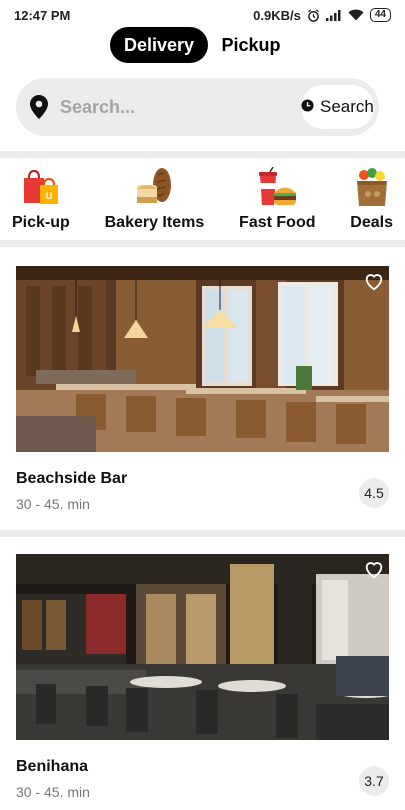 The width and height of the screenshot is (405, 810). What do you see at coordinates (380, 15) in the screenshot?
I see `battery-icon: 44` at bounding box center [380, 15].